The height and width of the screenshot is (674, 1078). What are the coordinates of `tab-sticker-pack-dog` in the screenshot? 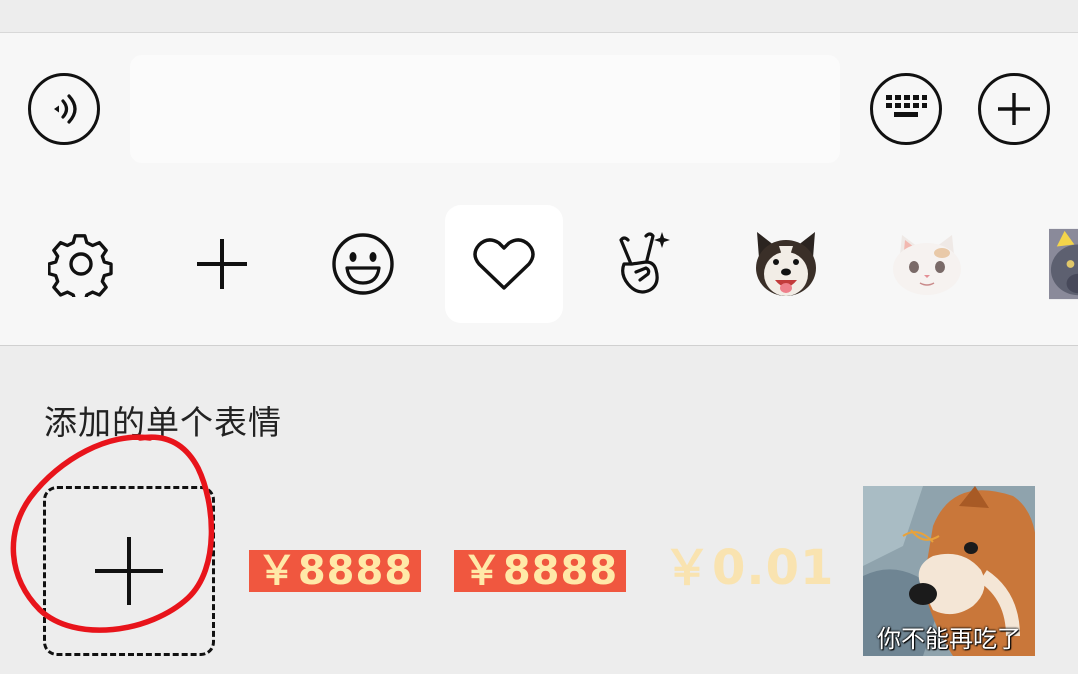 It's located at (786, 264).